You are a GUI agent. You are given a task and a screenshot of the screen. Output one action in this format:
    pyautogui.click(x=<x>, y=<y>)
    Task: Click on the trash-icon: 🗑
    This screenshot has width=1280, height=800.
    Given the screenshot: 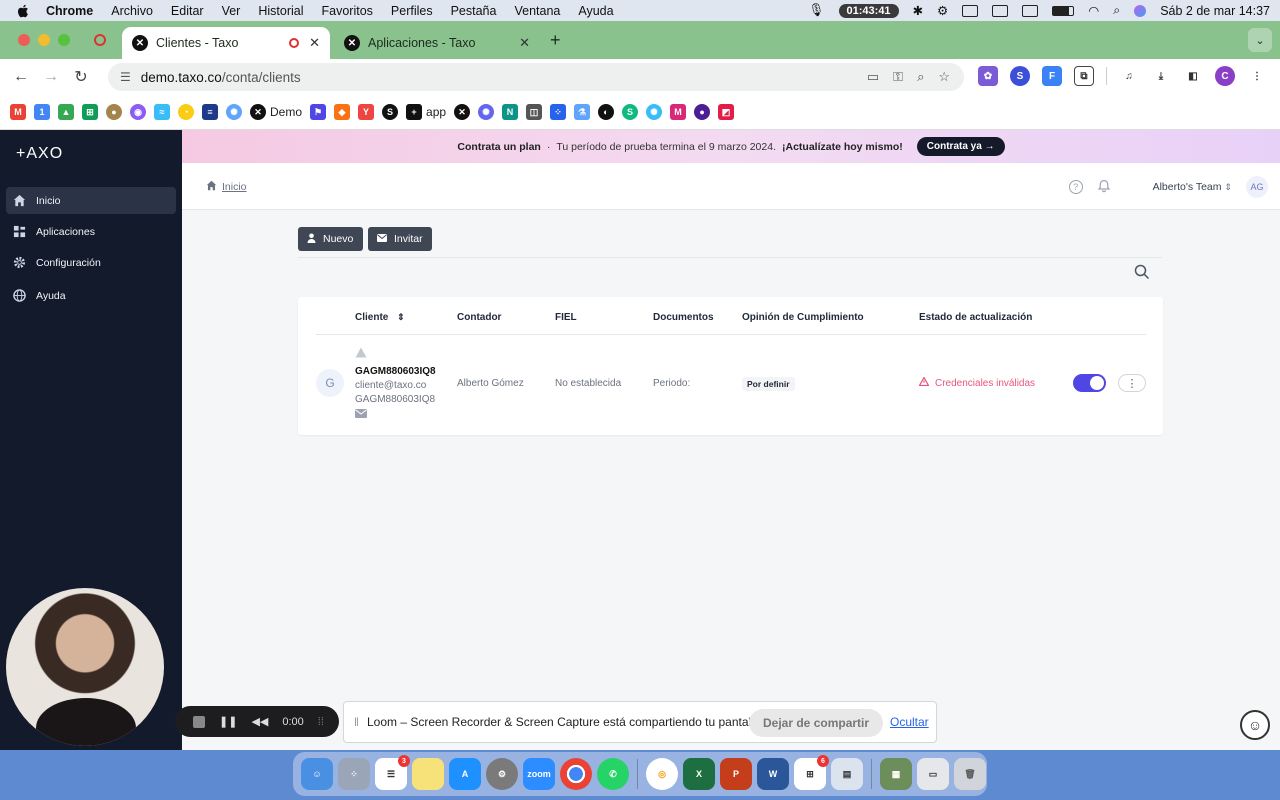 What is the action you would take?
    pyautogui.click(x=970, y=774)
    